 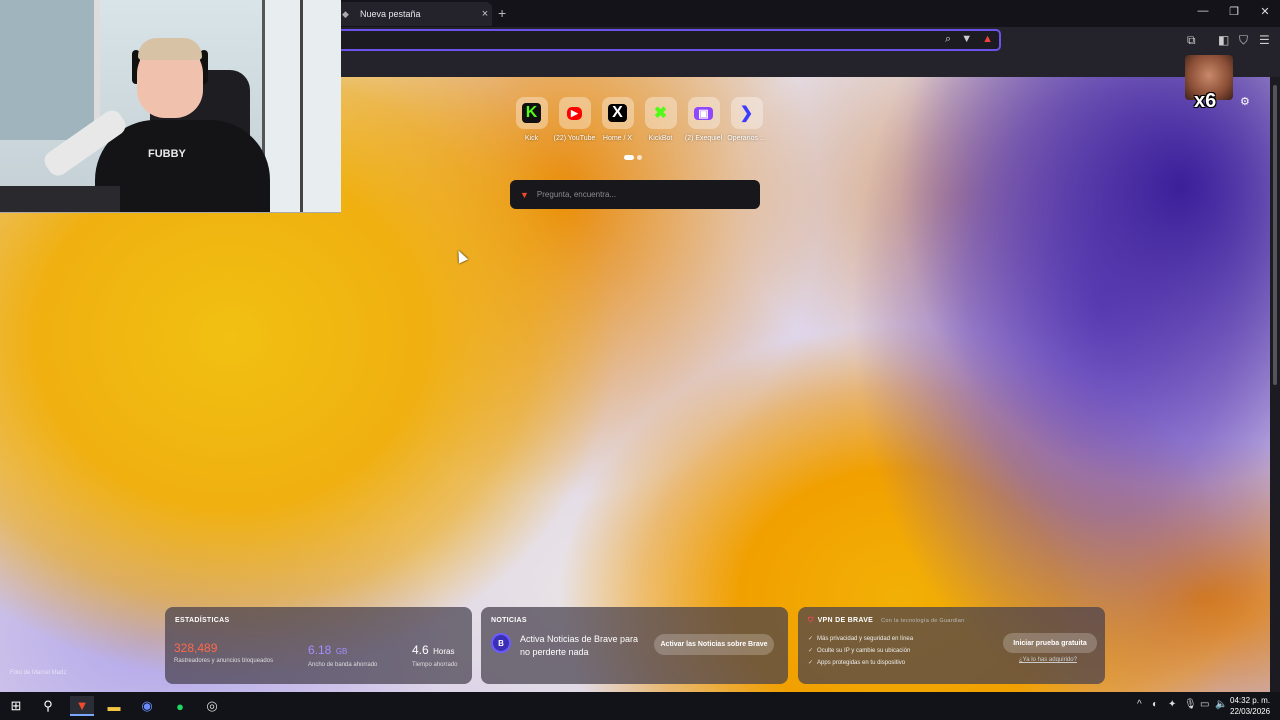 What do you see at coordinates (811, 620) in the screenshot?
I see `vpn-icon: ⛉` at bounding box center [811, 620].